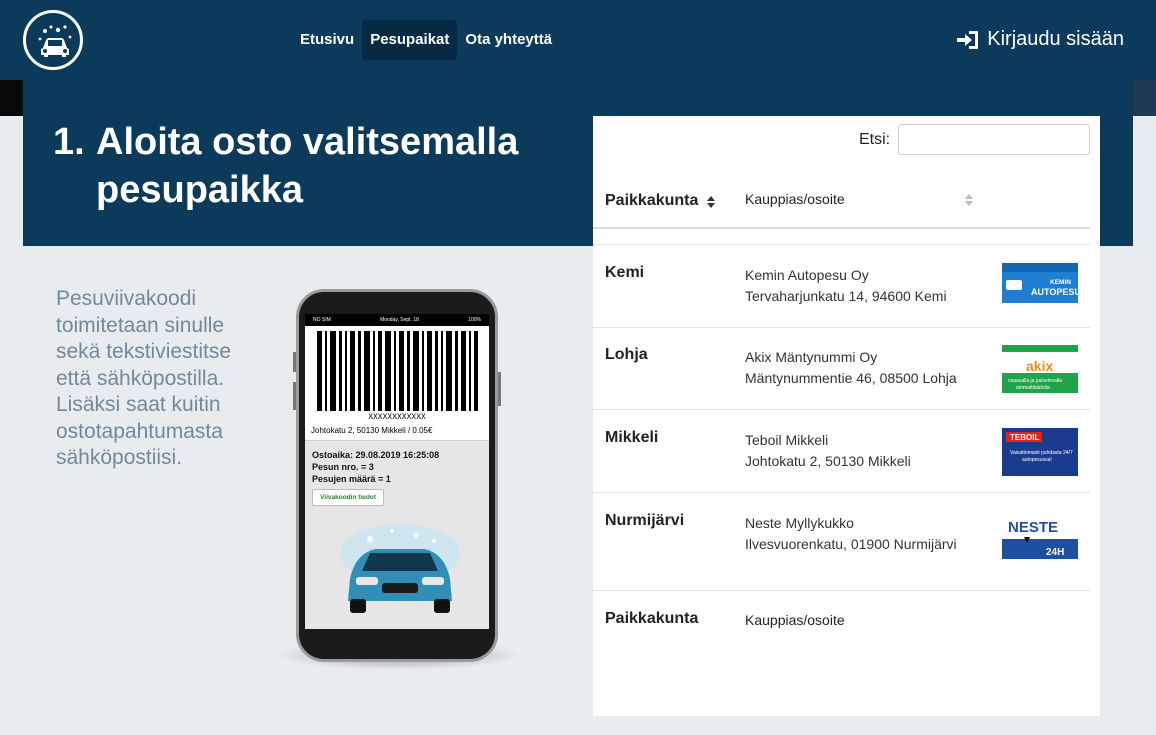 The image size is (1156, 735). I want to click on merchant-name: Akix Mäntynummi Oy, so click(811, 357).